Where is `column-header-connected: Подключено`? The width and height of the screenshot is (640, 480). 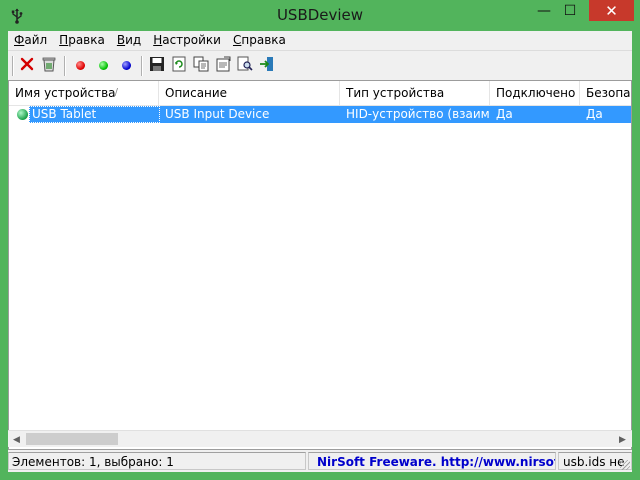
column-header-connected: Подключено is located at coordinates (535, 93).